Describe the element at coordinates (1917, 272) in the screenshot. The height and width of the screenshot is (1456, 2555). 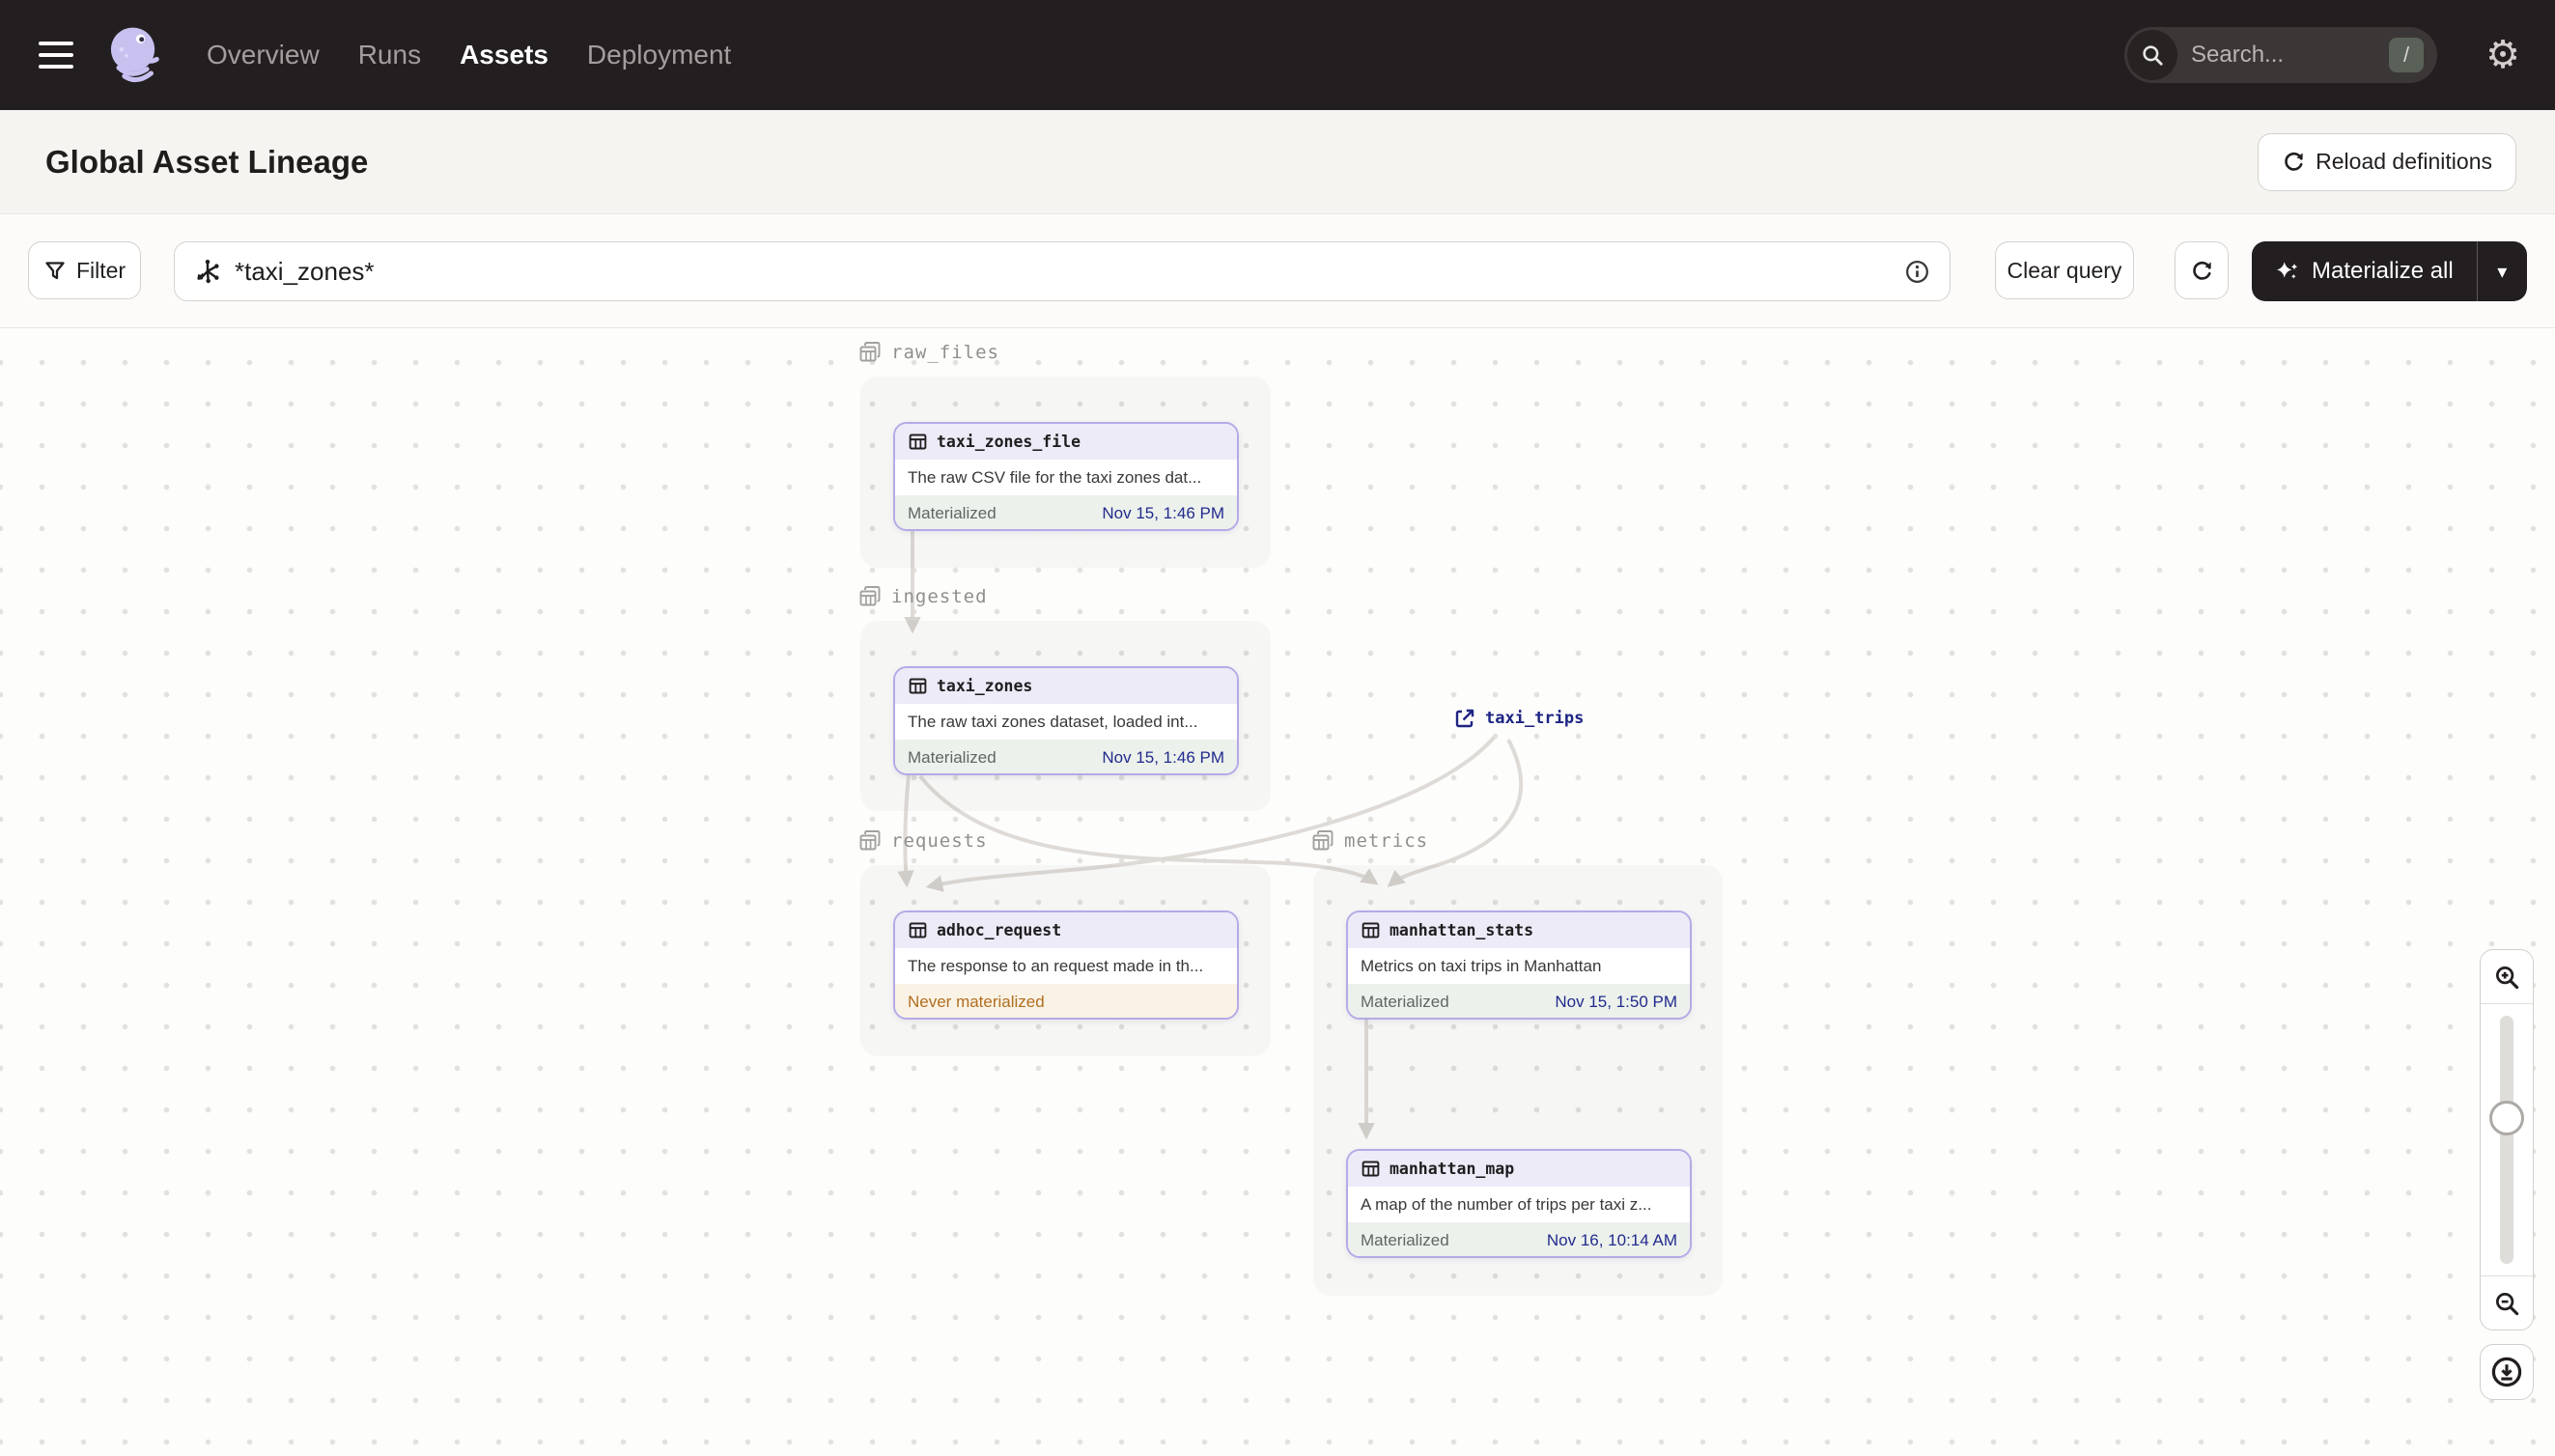
I see `info-icon` at that location.